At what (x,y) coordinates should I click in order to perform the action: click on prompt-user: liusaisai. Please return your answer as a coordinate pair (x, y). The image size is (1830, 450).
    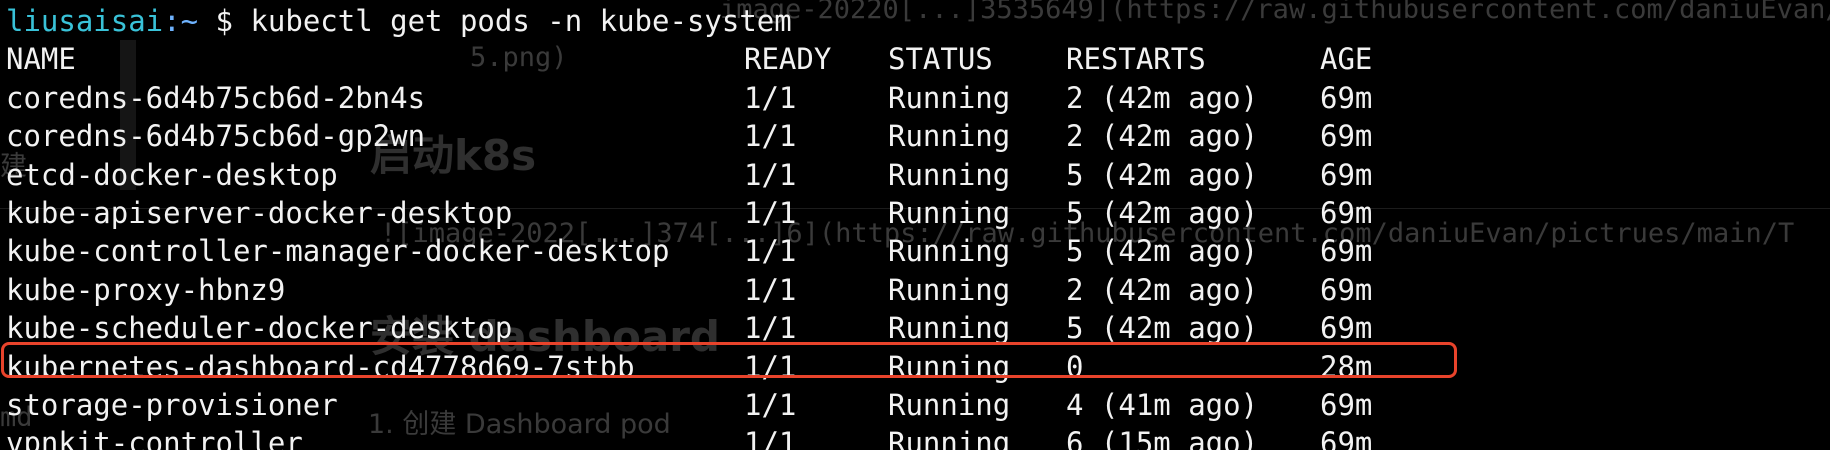
    Looking at the image, I should click on (85, 21).